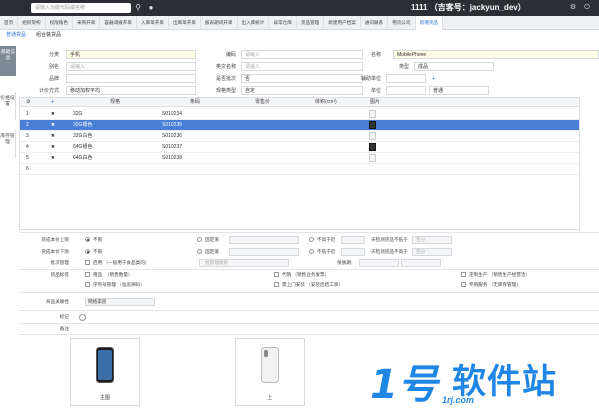  What do you see at coordinates (573, 8) in the screenshot?
I see `settings-icon: ⚙` at bounding box center [573, 8].